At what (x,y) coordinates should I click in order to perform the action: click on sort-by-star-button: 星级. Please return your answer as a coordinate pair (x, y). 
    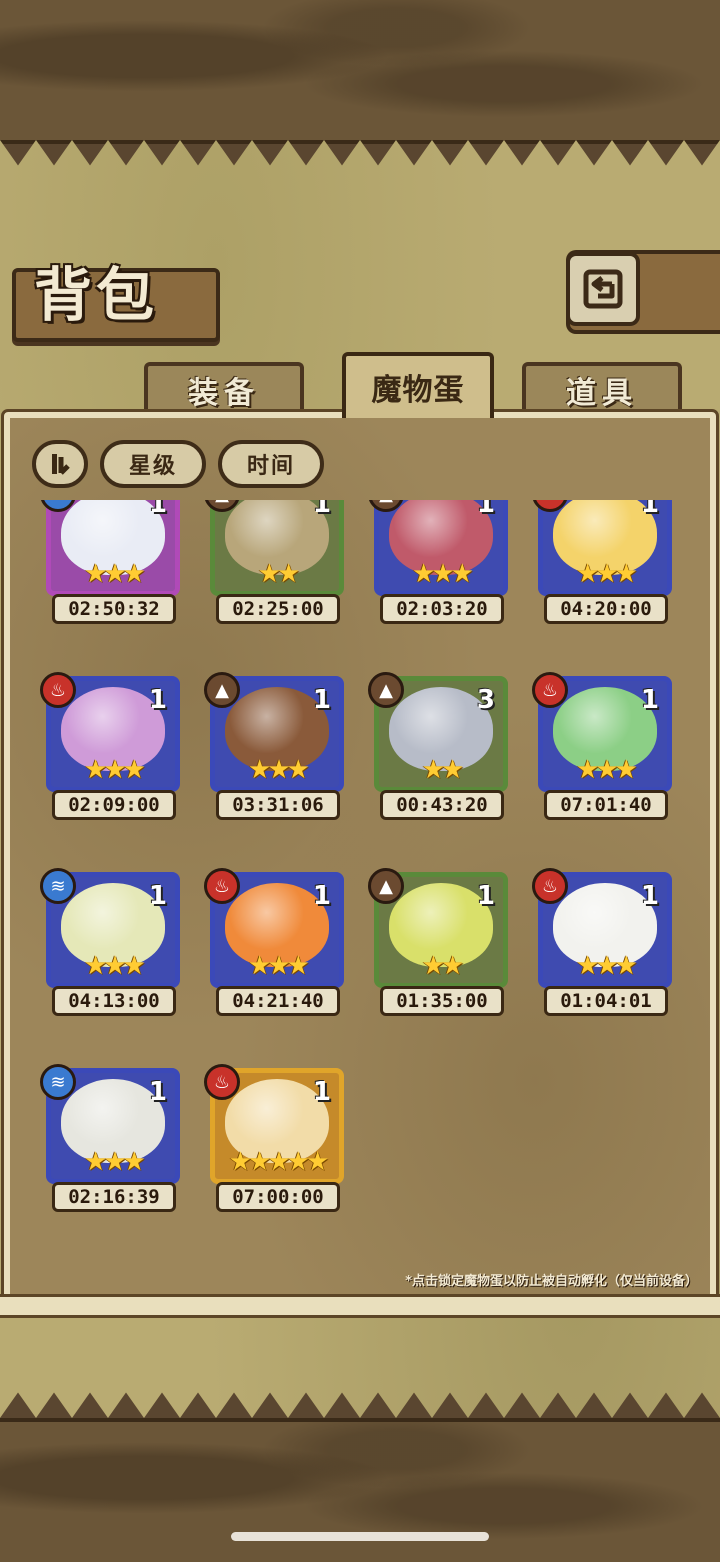
    Looking at the image, I should click on (153, 464).